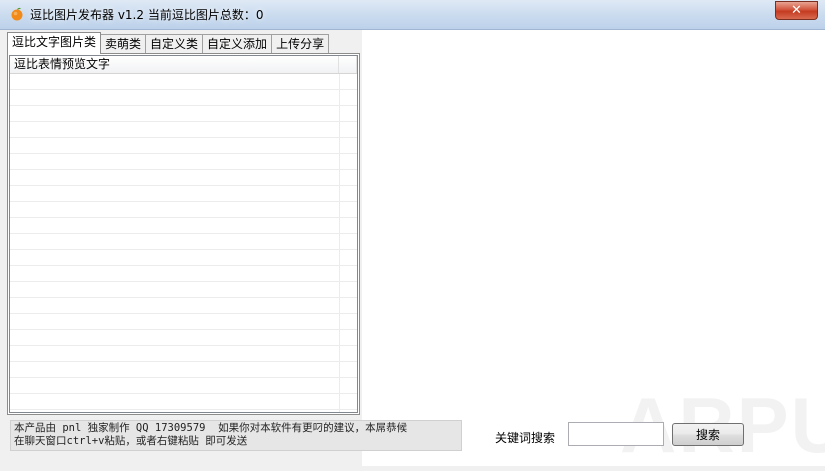 Image resolution: width=825 pixels, height=471 pixels. I want to click on search-label: 关键词搜索, so click(525, 438).